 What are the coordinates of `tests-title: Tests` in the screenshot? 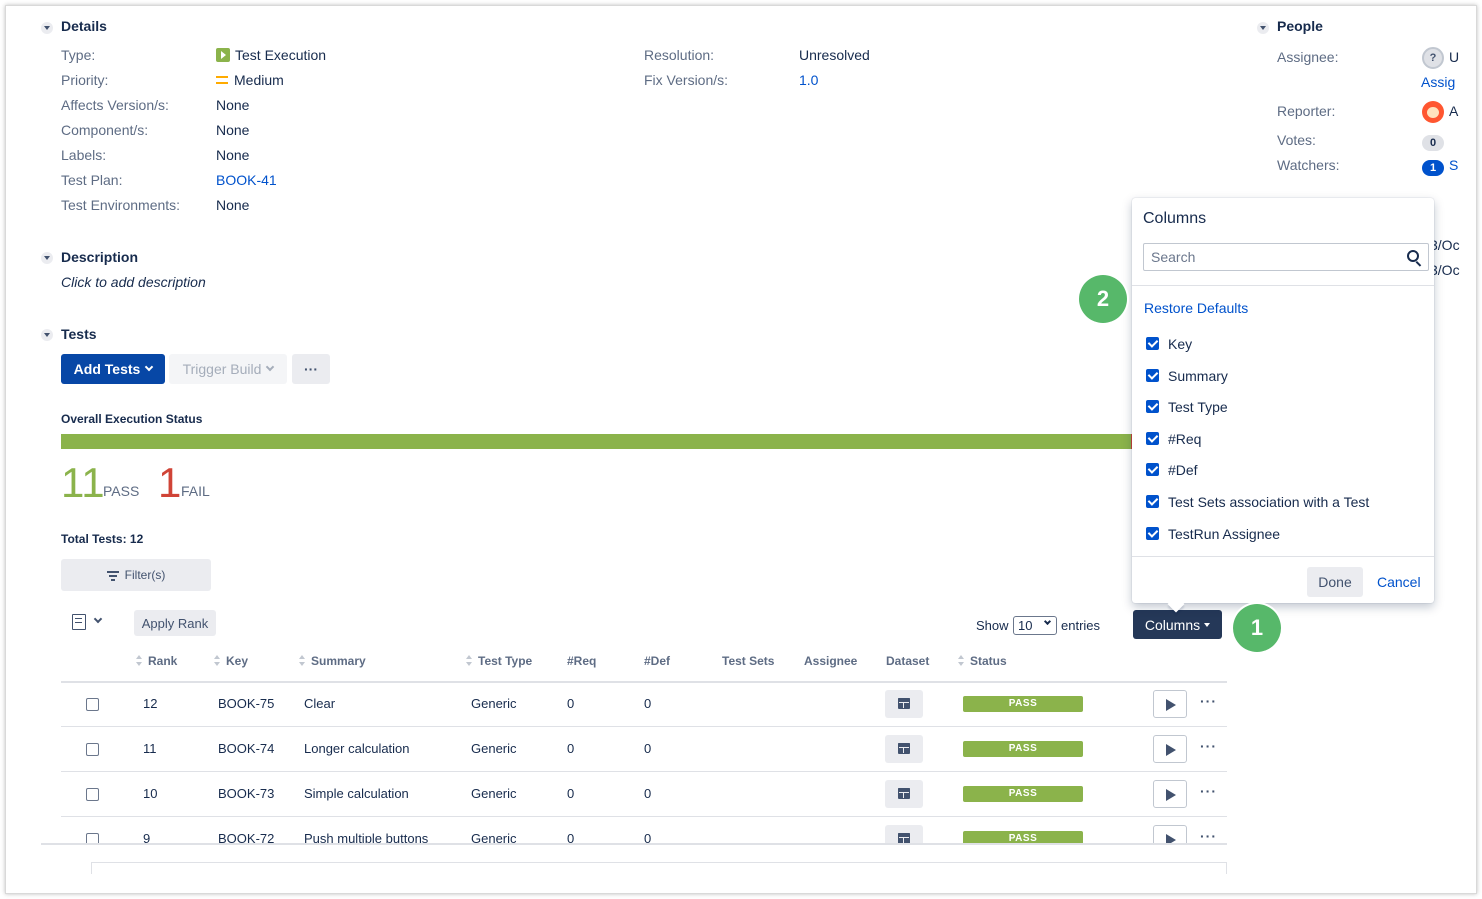 It's located at (79, 334).